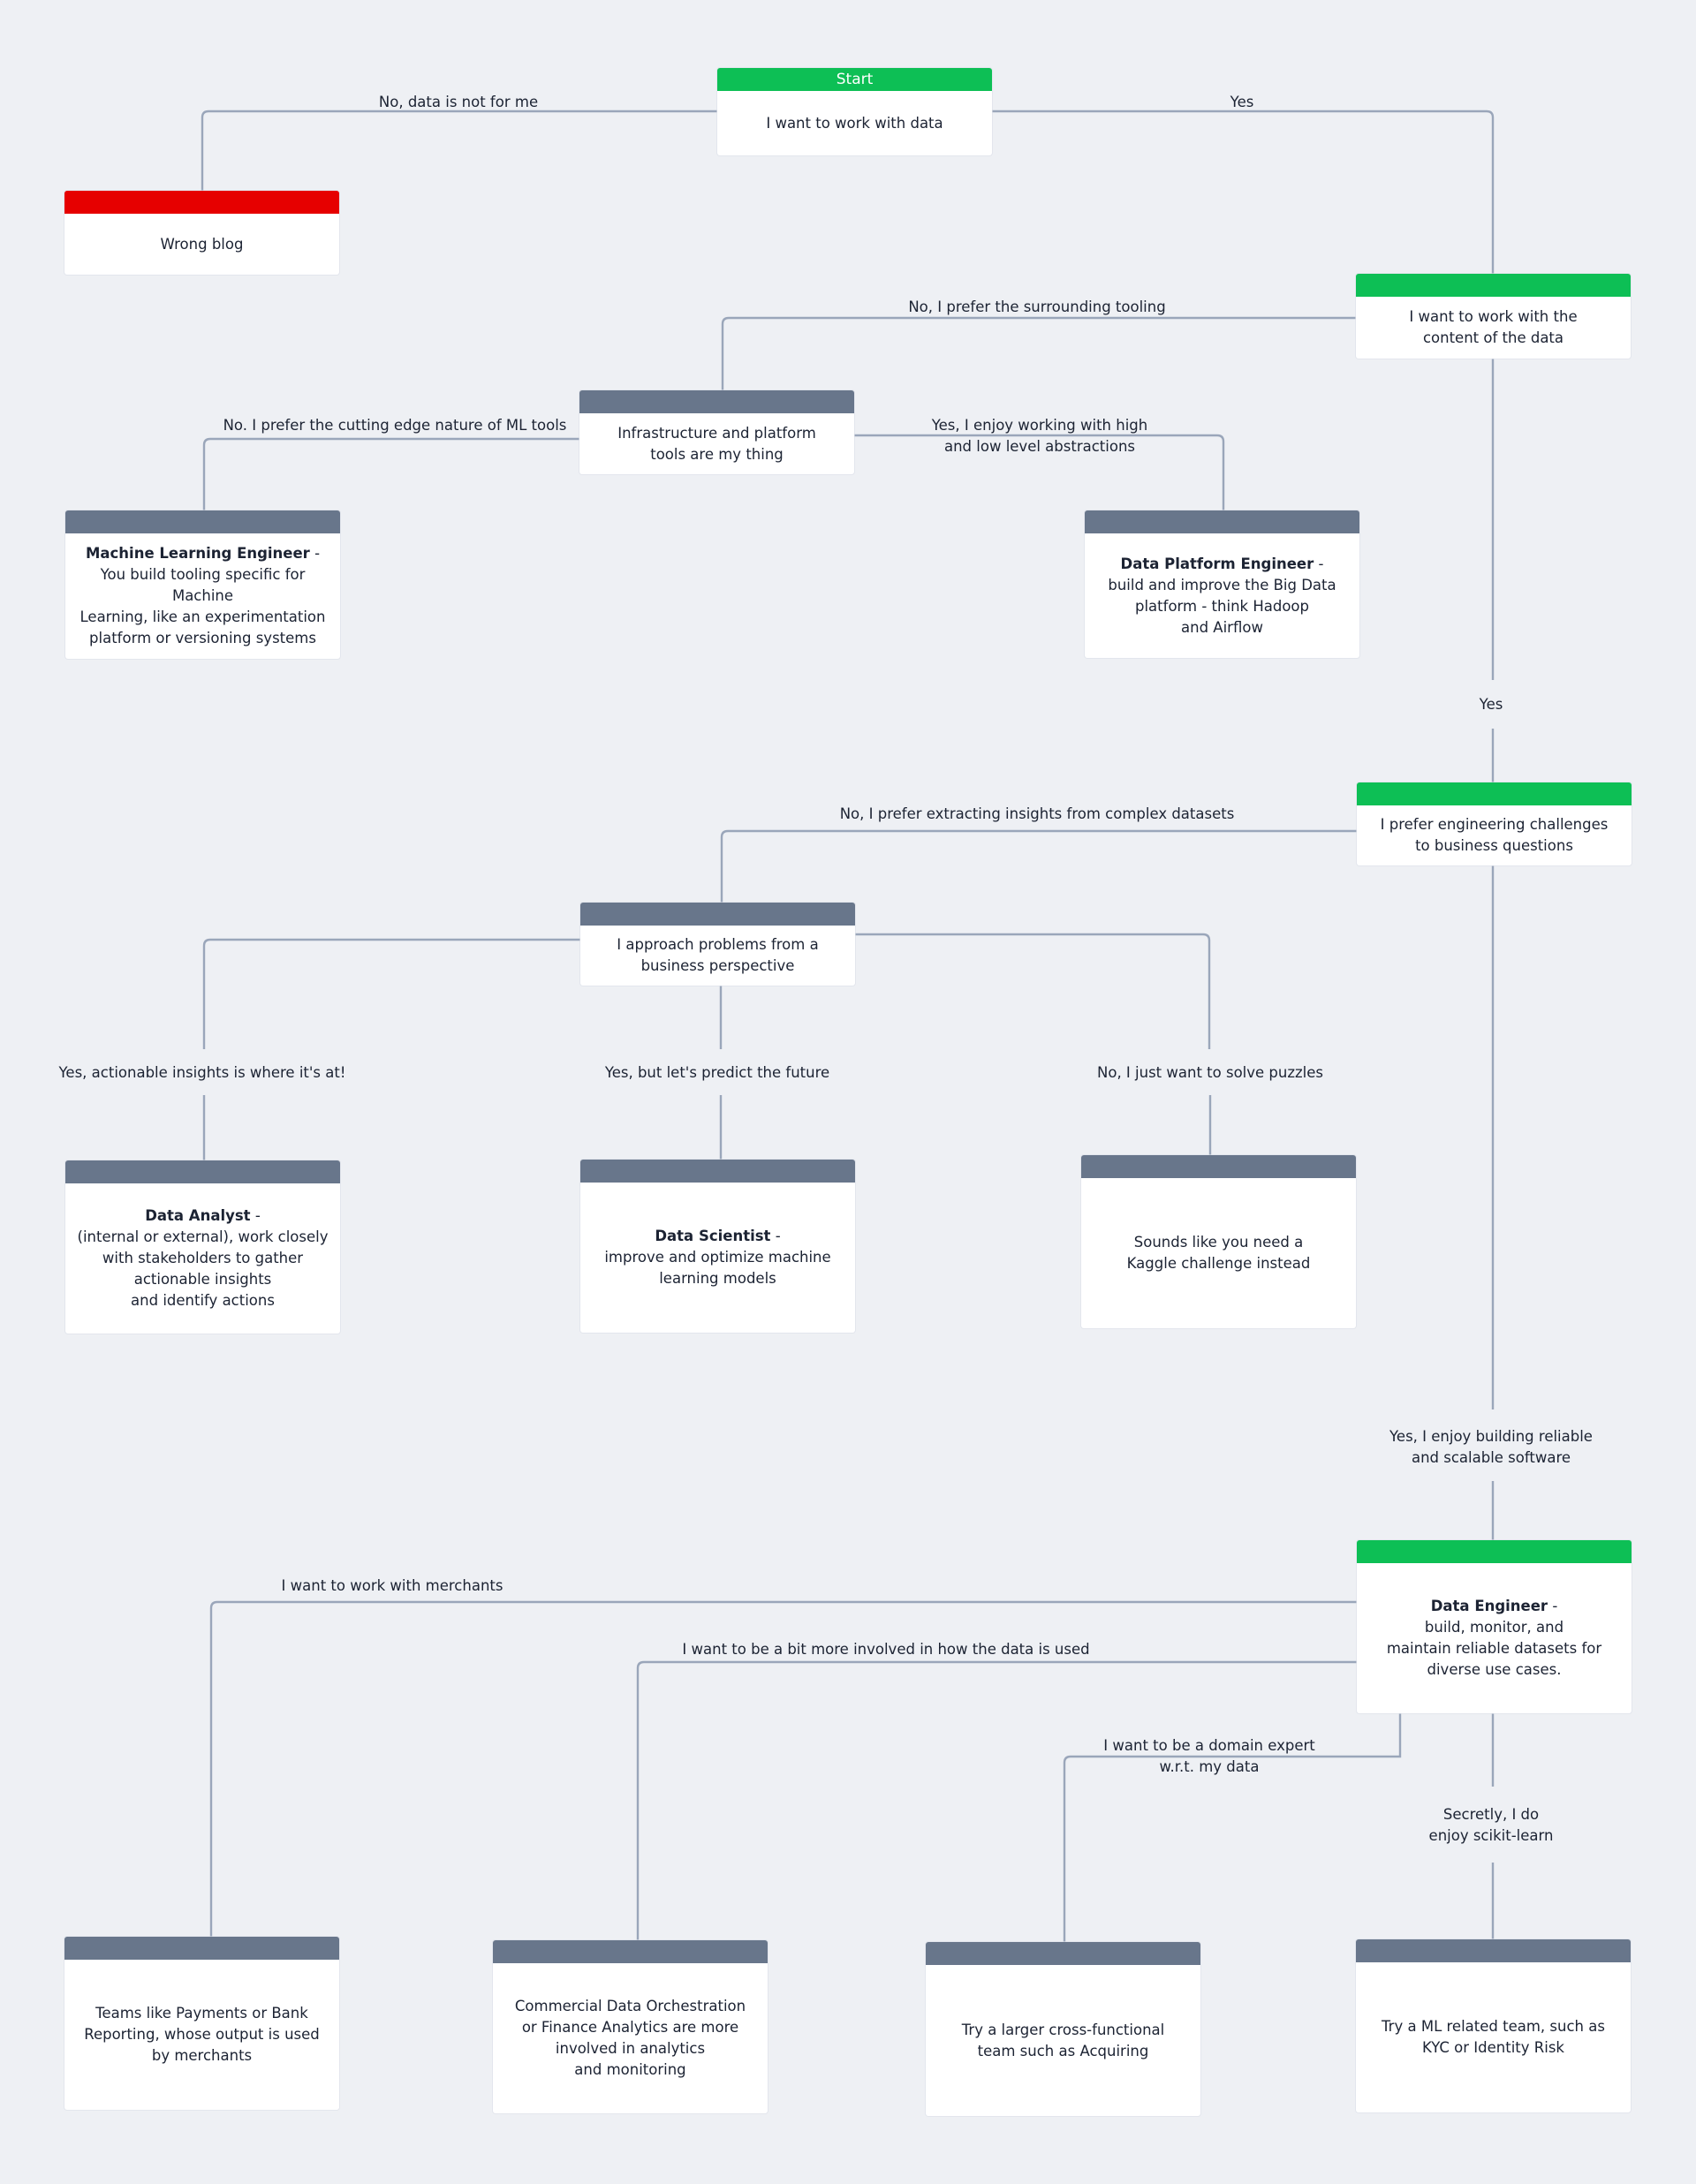 Image resolution: width=1696 pixels, height=2184 pixels. What do you see at coordinates (197, 553) in the screenshot?
I see `role-title: Machine Learning Engineer` at bounding box center [197, 553].